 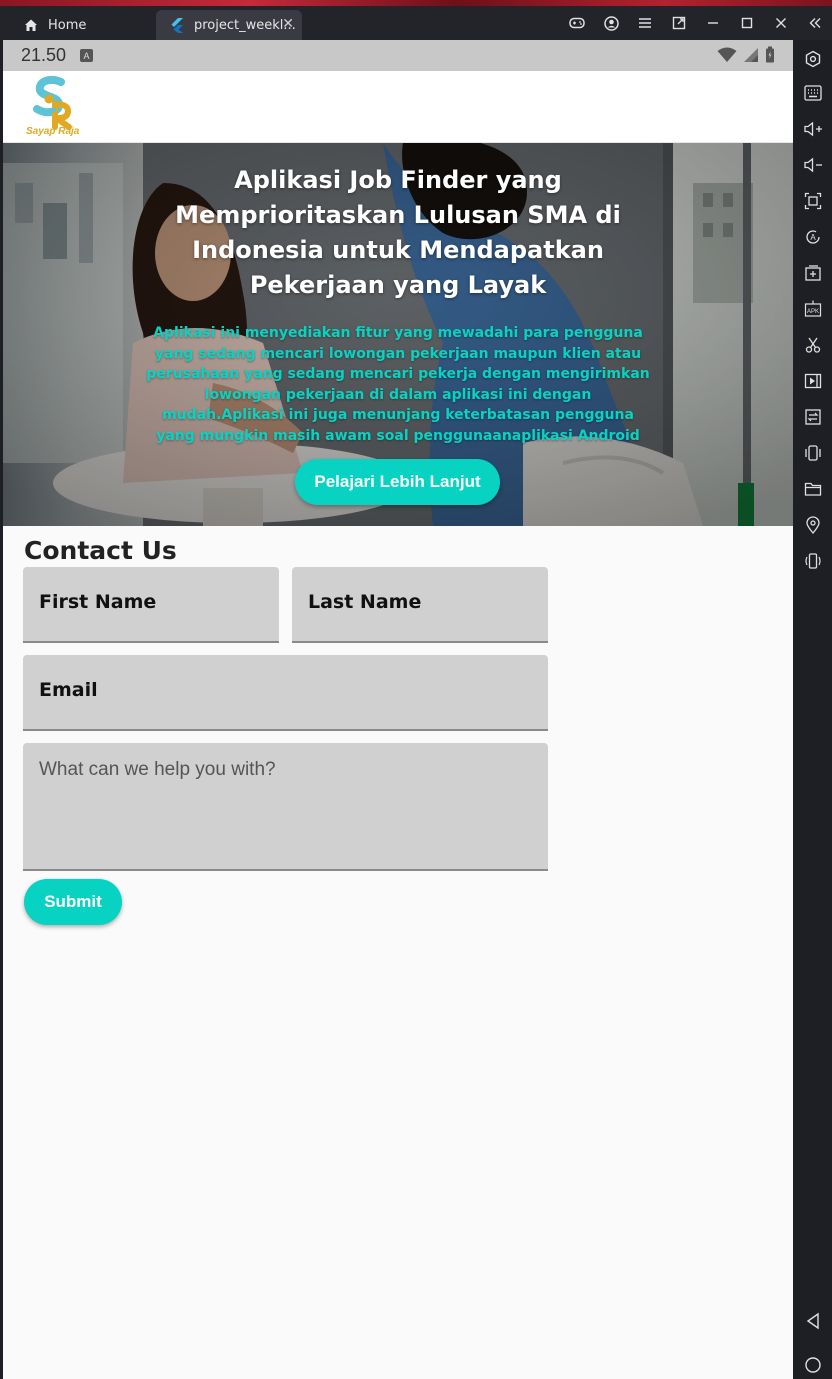 What do you see at coordinates (813, 273) in the screenshot?
I see `add-screen-icon` at bounding box center [813, 273].